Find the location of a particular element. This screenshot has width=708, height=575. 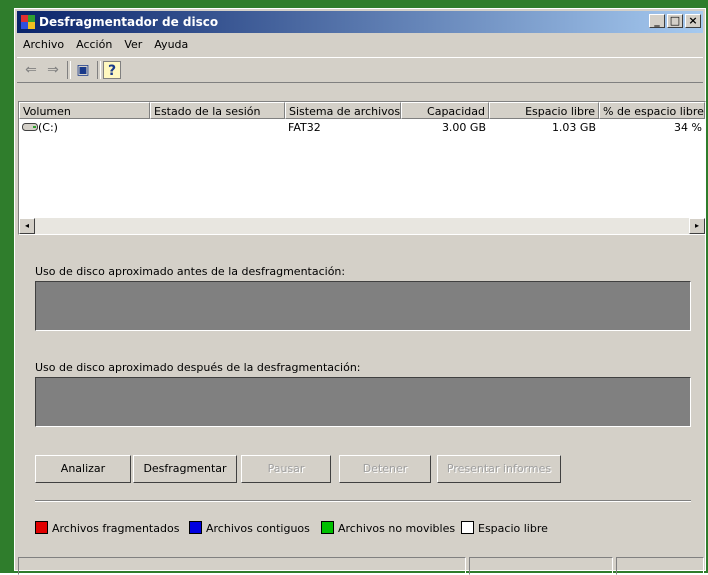

capacity-cell: 3.00 GB is located at coordinates (463, 127).